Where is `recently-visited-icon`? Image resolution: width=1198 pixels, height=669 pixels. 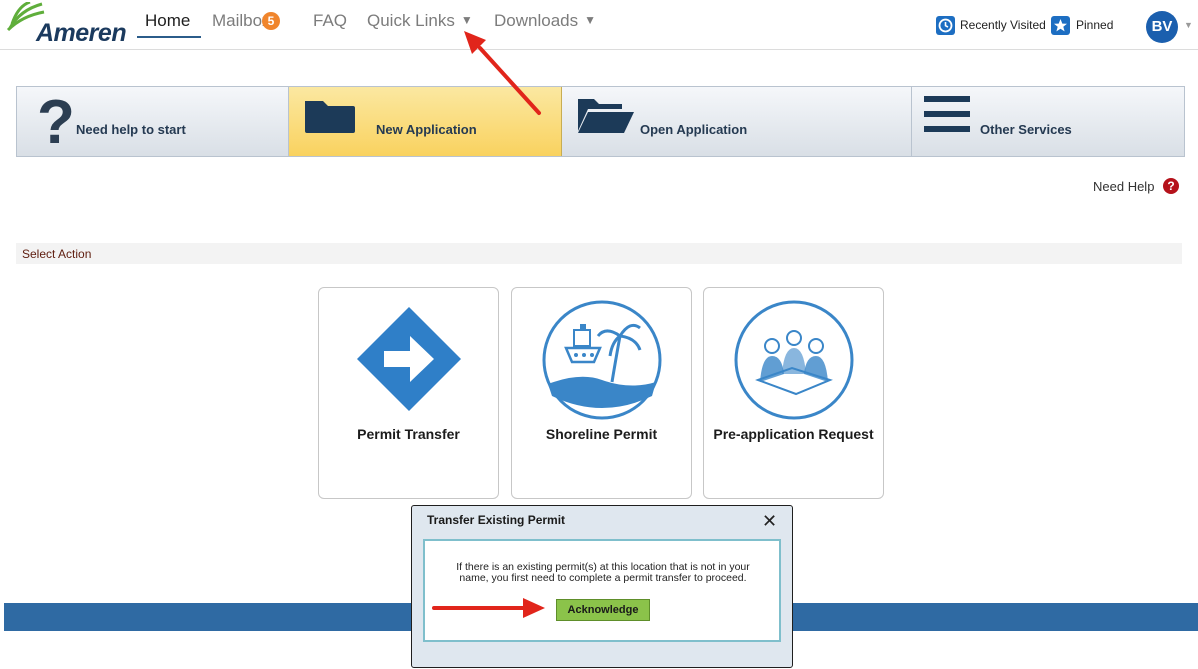 recently-visited-icon is located at coordinates (945, 25).